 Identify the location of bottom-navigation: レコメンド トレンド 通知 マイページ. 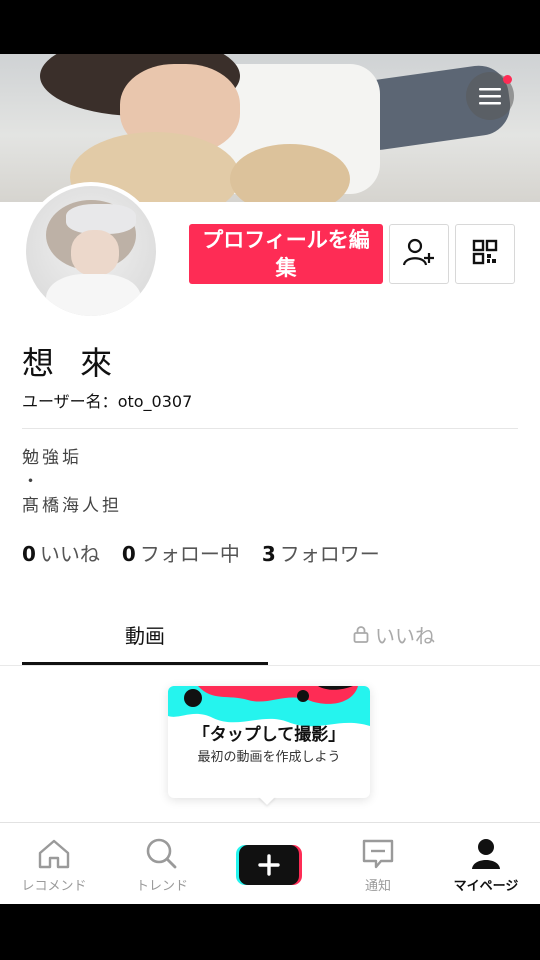
(270, 863).